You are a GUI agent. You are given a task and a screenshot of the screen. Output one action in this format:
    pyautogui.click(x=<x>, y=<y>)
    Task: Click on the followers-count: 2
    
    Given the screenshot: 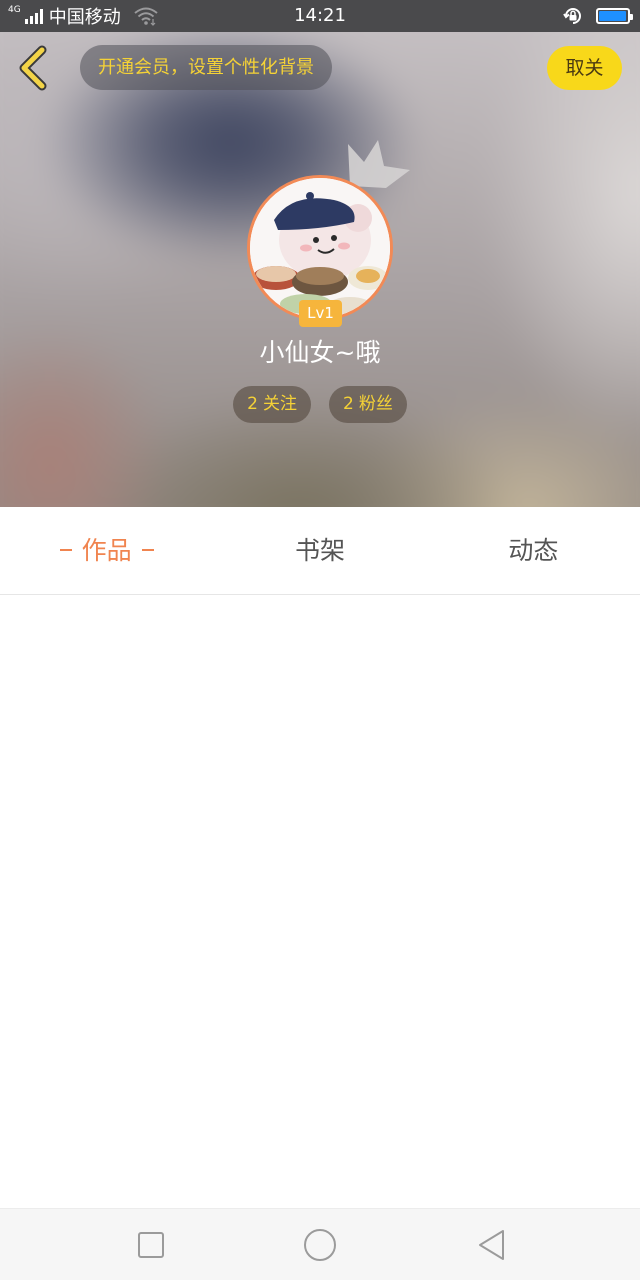 What is the action you would take?
    pyautogui.click(x=348, y=404)
    